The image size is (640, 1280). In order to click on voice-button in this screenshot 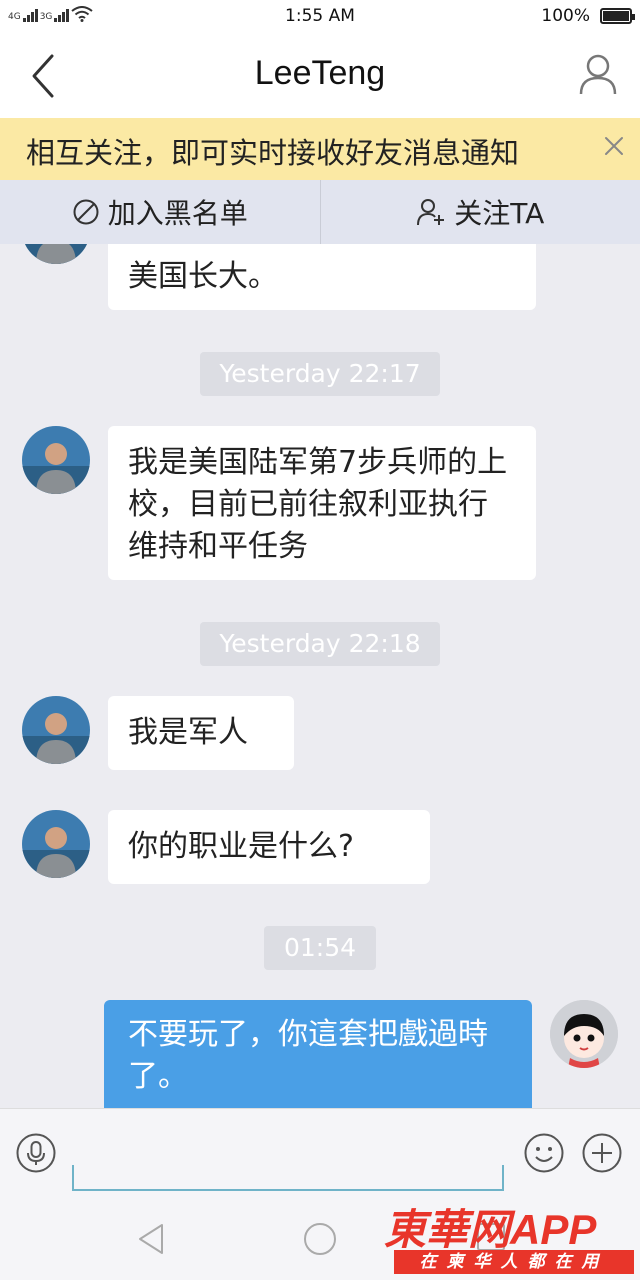, I will do `click(36, 1153)`.